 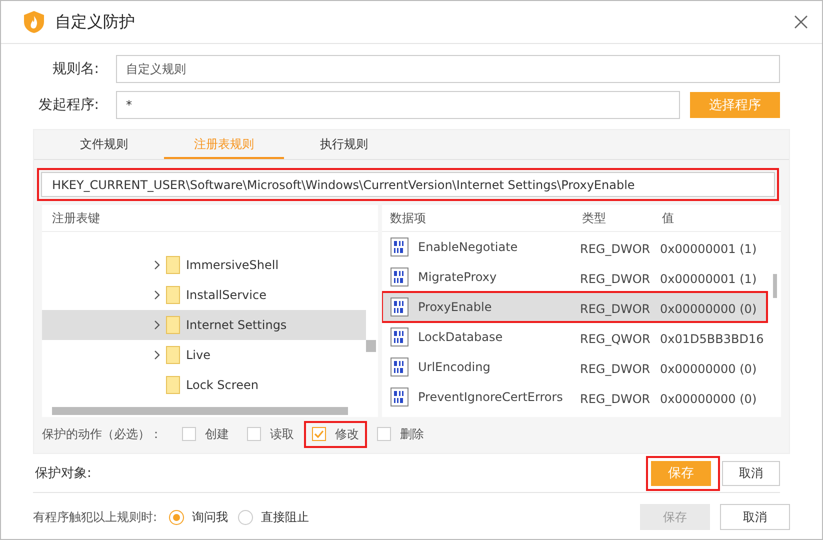 What do you see at coordinates (574, 367) in the screenshot?
I see `table-row: UrlEncoding REG_DWOR 0x00000000 (0)` at bounding box center [574, 367].